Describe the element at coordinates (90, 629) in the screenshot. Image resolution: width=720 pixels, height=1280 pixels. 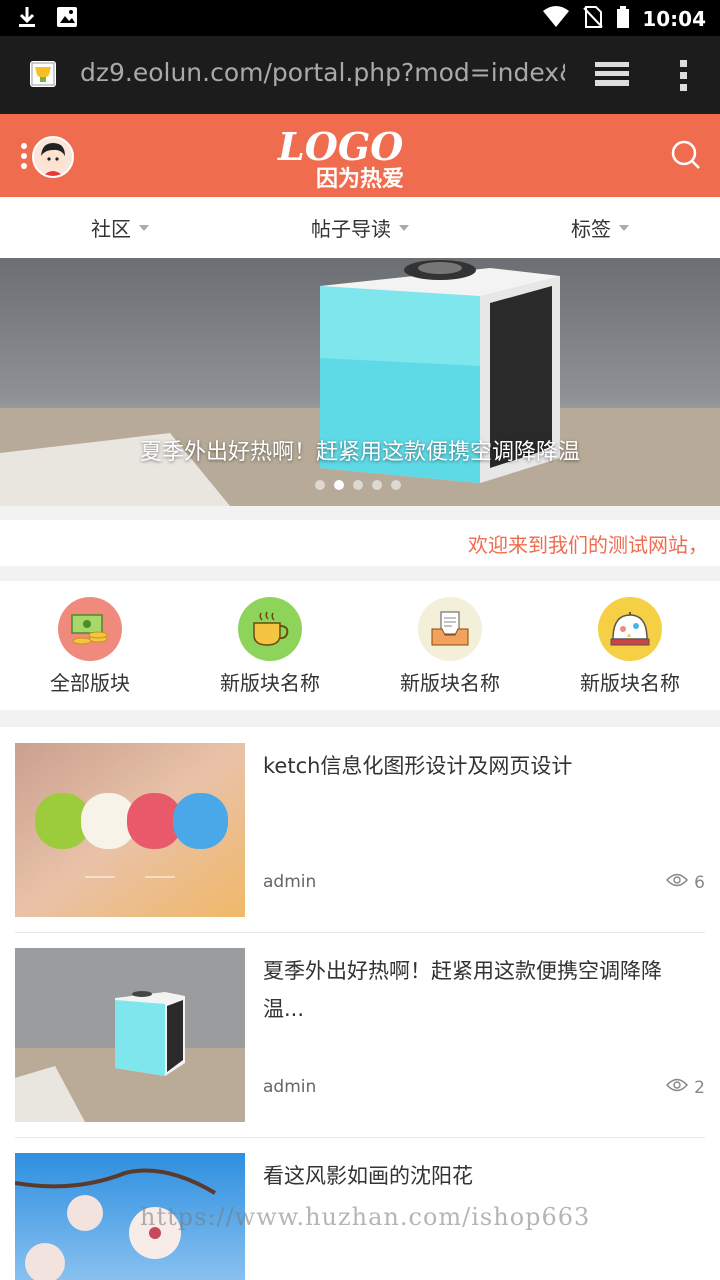
I see `money-stack-icon` at that location.